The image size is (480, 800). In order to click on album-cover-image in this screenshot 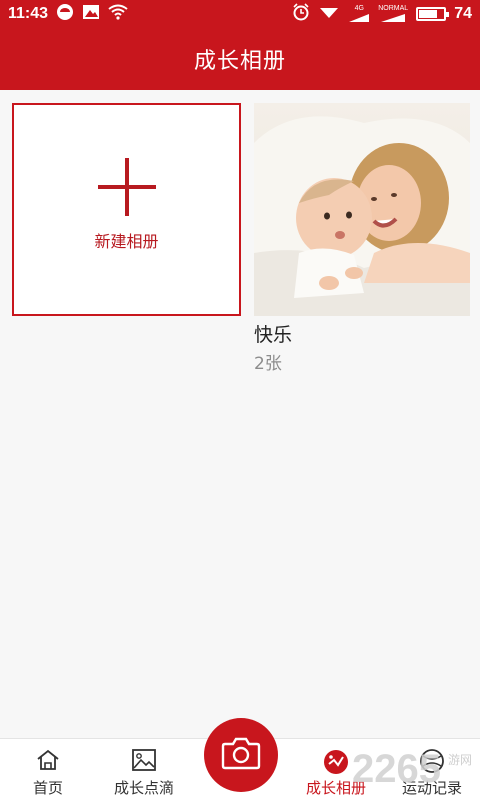, I will do `click(362, 209)`.